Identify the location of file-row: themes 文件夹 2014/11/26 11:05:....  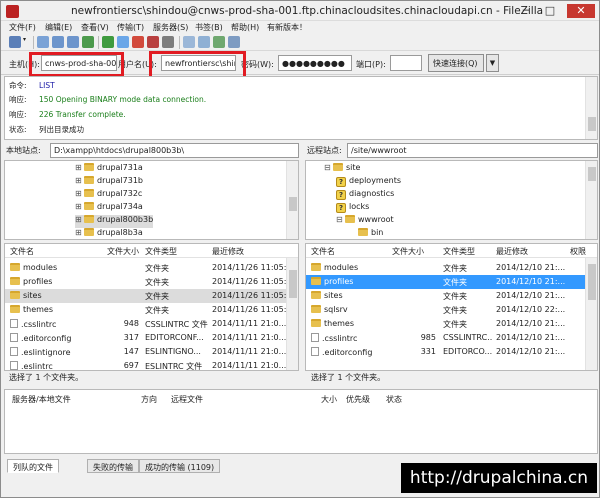
(145, 310).